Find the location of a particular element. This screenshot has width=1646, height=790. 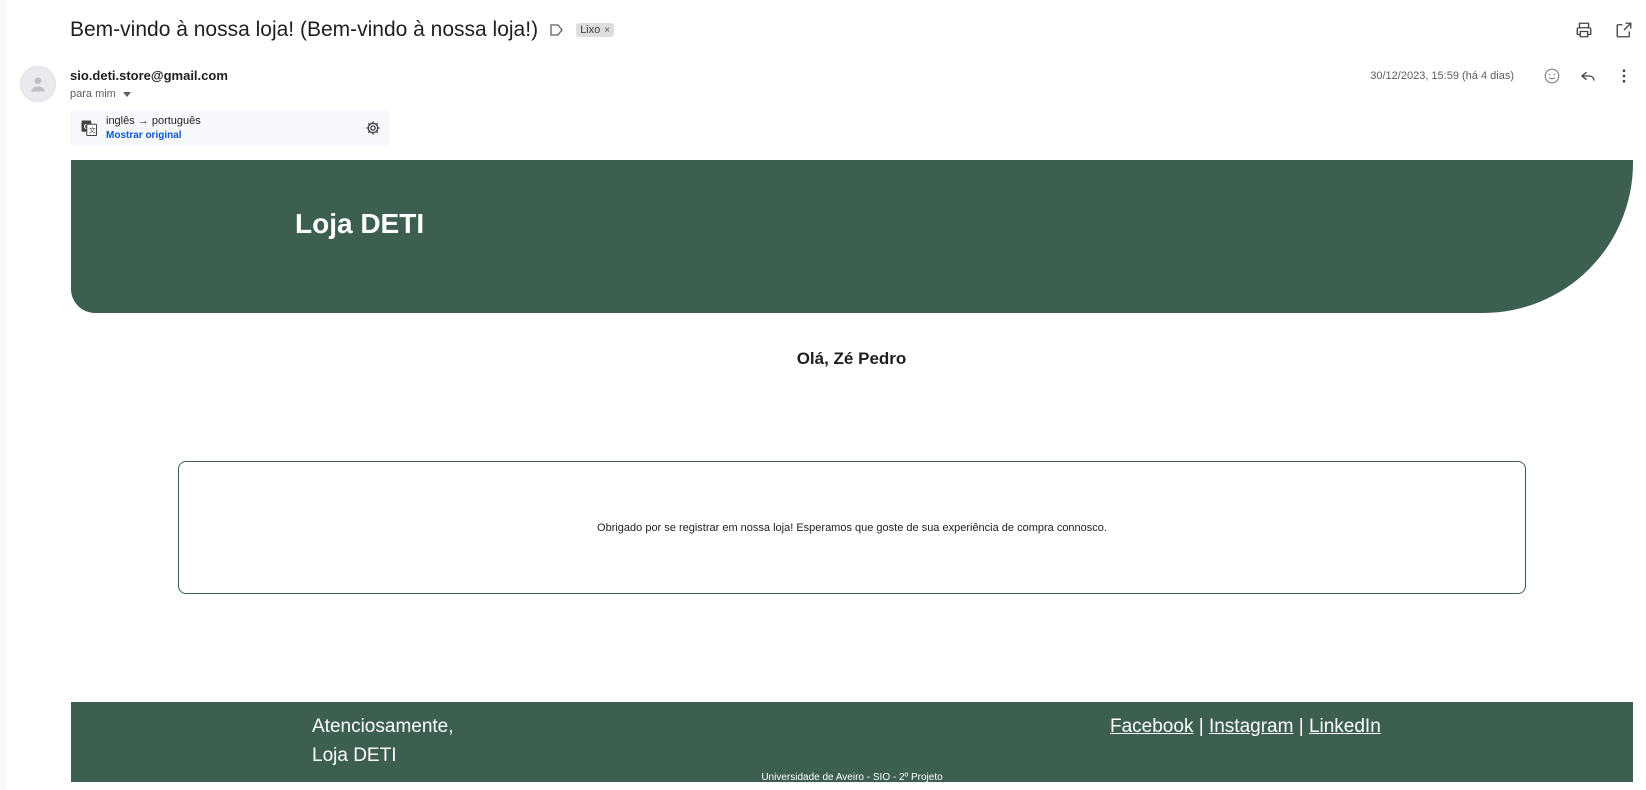

store-title: Loja DETI is located at coordinates (360, 223).